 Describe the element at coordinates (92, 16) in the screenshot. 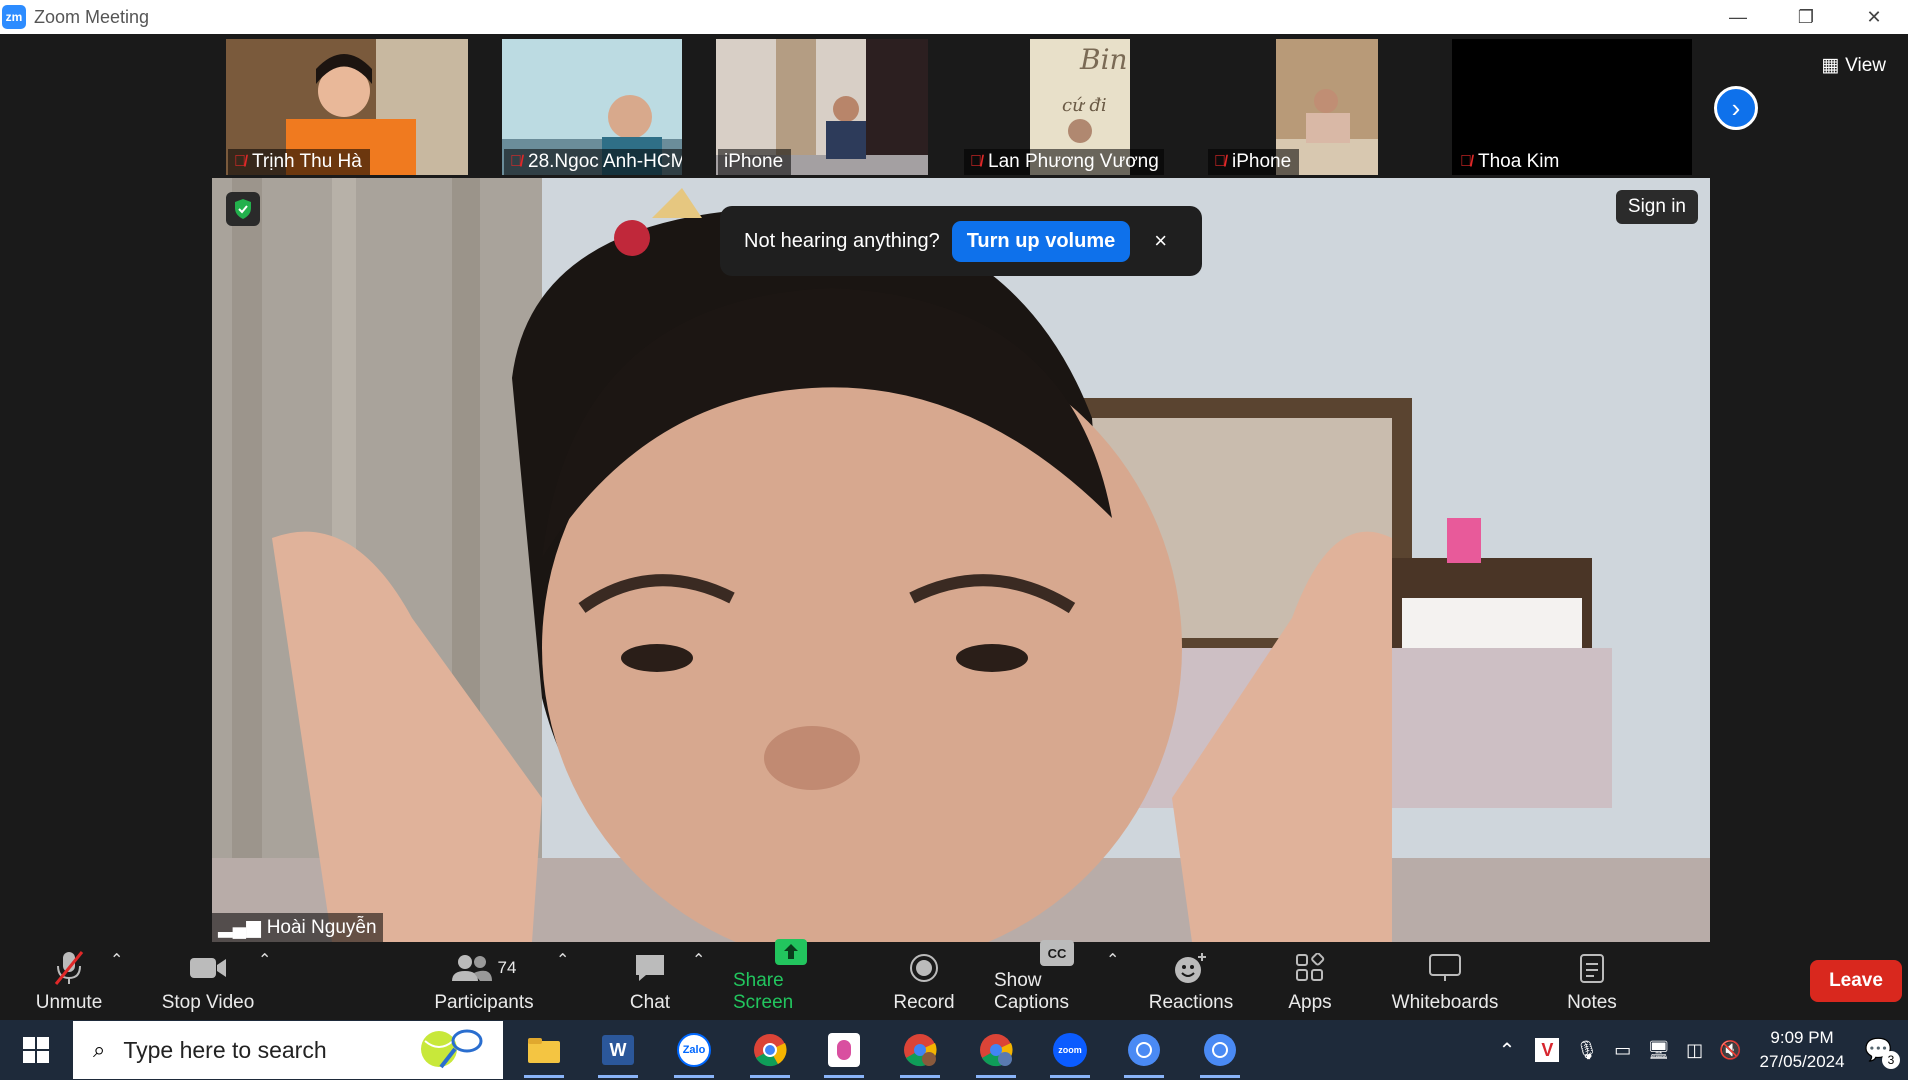

I see `window-title: Zoom Meeting` at that location.